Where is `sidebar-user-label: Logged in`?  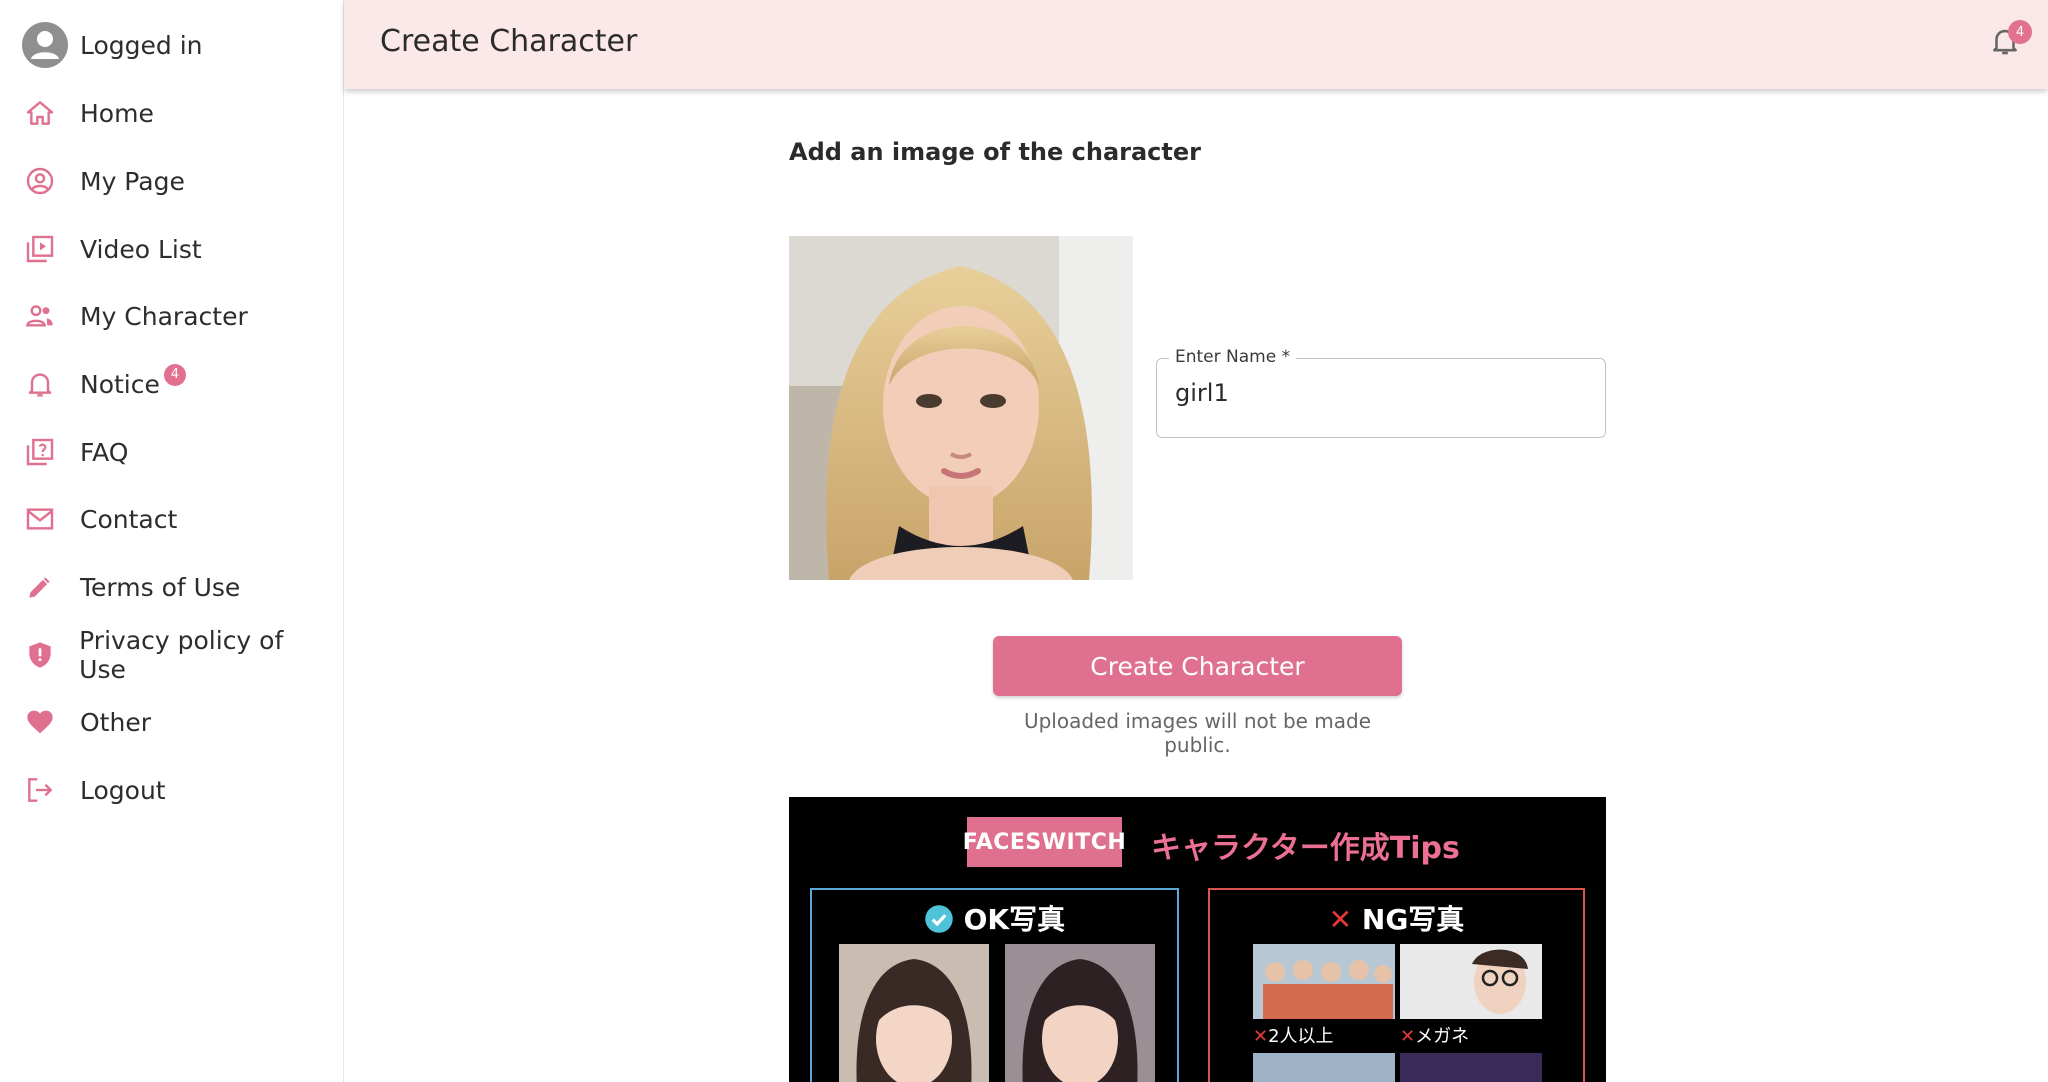
sidebar-user-label: Logged in is located at coordinates (141, 45).